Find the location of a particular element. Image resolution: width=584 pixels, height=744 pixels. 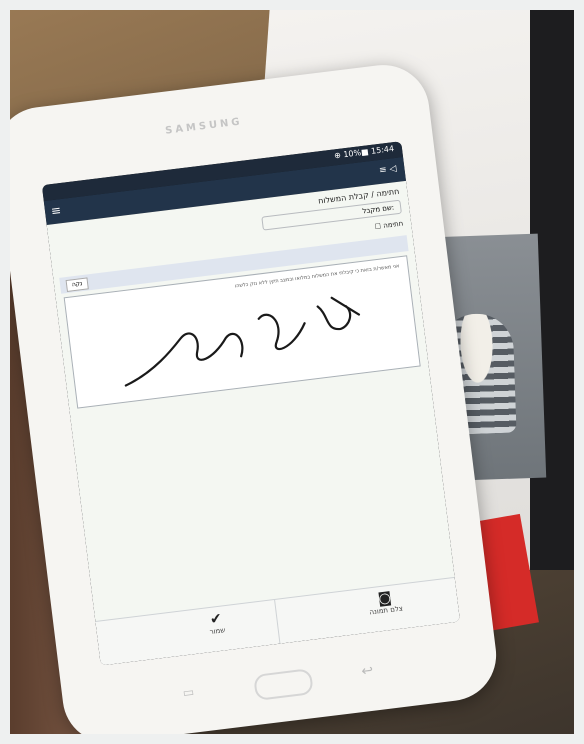

camera-button: ◙ צלם תמונה is located at coordinates (385, 608).